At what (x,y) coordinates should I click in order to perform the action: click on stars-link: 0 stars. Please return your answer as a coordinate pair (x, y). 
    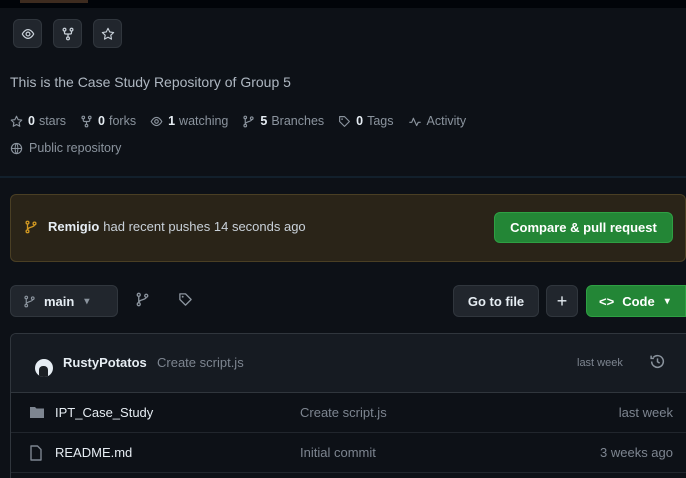
    Looking at the image, I should click on (38, 121).